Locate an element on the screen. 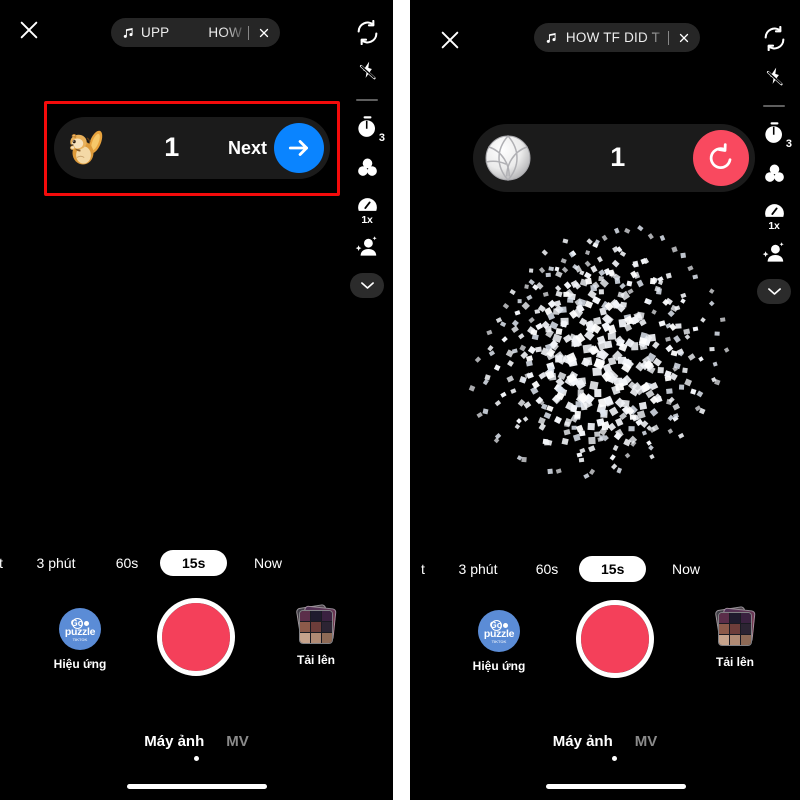 This screenshot has height=800, width=800. left-camera-tool-rail: 3 1x is located at coordinates (367, 155).